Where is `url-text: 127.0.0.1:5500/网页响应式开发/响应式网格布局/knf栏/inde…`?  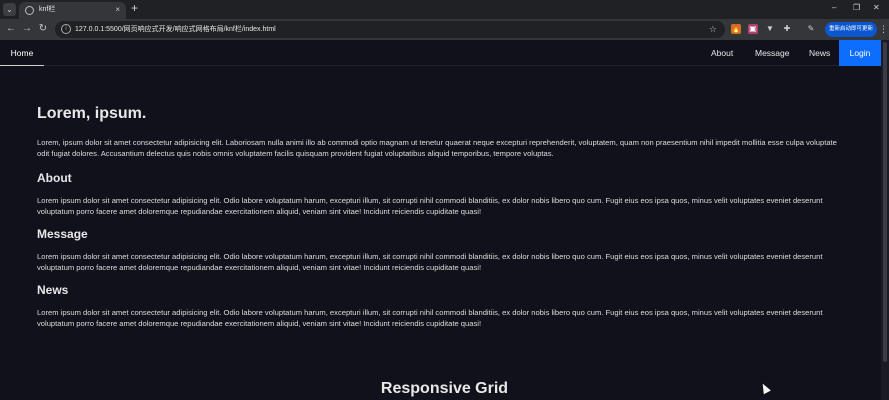
url-text: 127.0.0.1:5500/网页响应式开发/响应式网格布局/knf栏/inde… is located at coordinates (175, 29).